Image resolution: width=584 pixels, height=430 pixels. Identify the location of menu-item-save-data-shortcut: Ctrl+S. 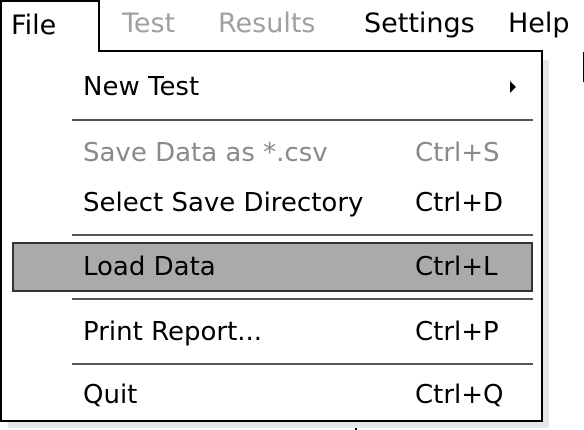
(457, 153).